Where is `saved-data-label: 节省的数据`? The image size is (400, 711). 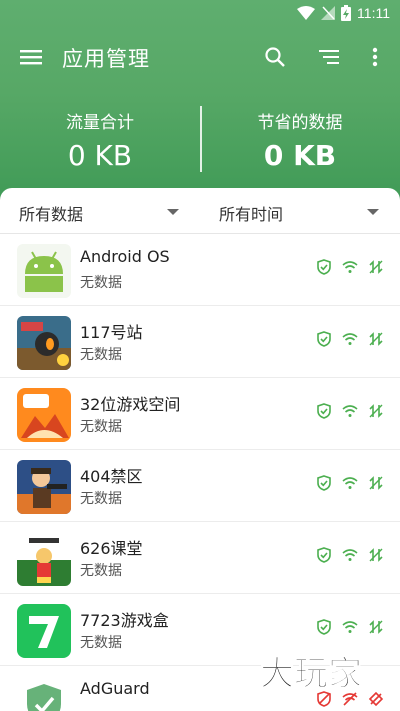
saved-data-label: 节省的数据 is located at coordinates (300, 123).